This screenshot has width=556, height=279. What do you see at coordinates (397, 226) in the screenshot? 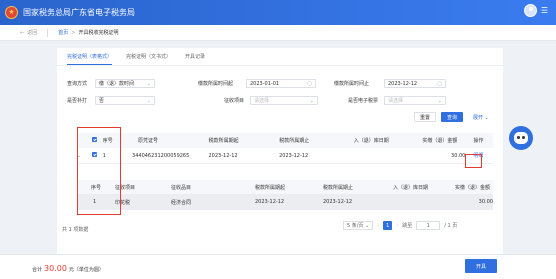
I see `next-page-icon: ›` at bounding box center [397, 226].